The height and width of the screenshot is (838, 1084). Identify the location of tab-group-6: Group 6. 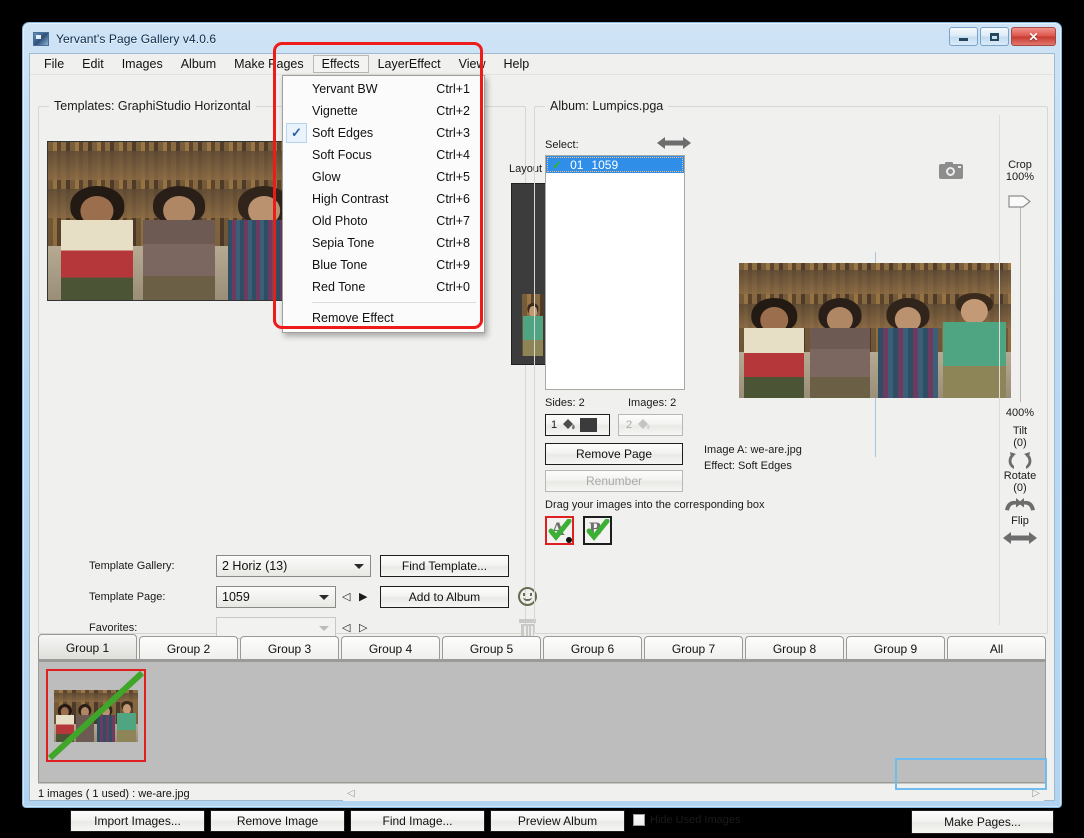
(592, 648).